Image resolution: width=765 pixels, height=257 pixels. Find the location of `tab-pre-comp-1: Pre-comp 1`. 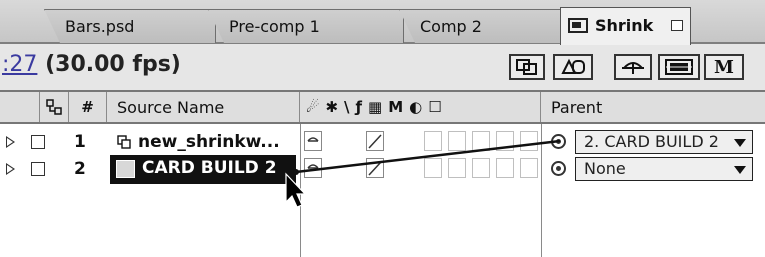

tab-pre-comp-1: Pre-comp 1 is located at coordinates (306, 26).